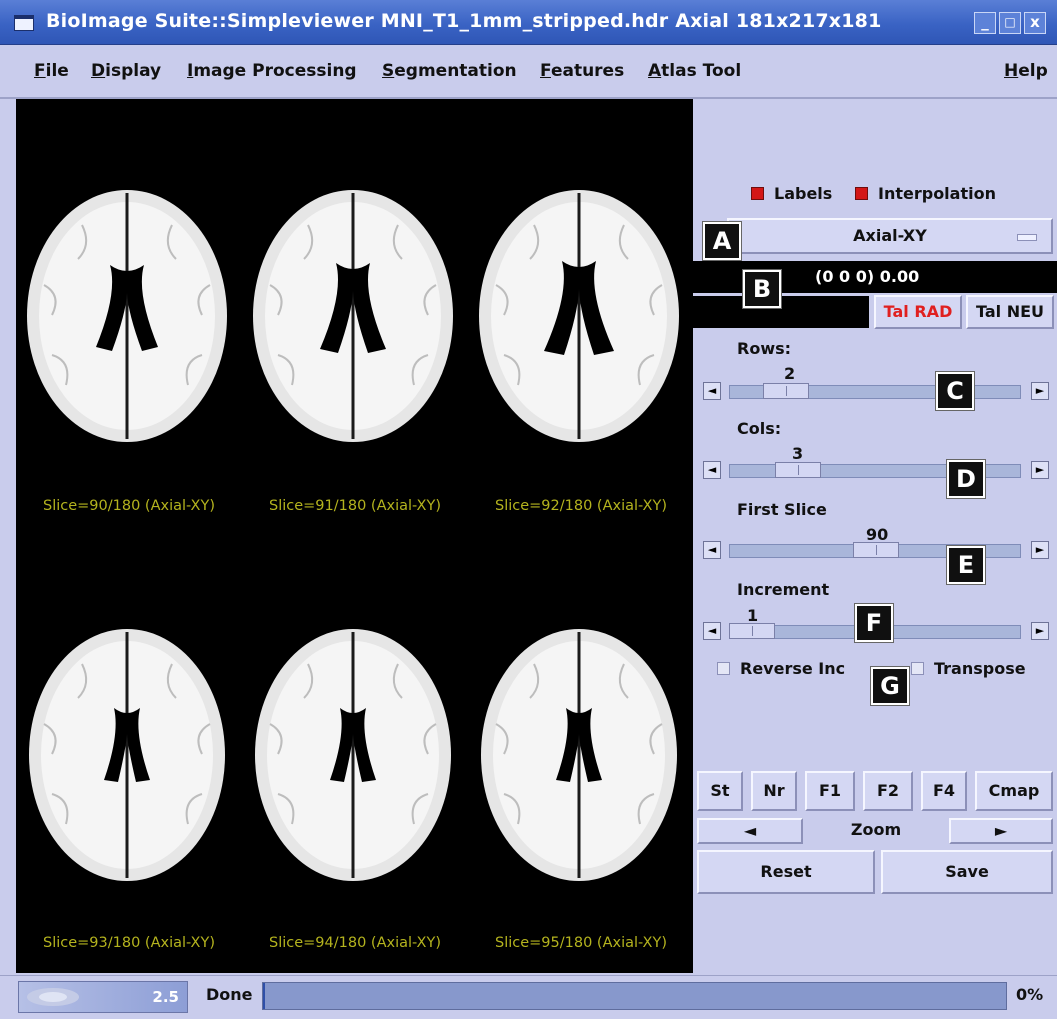 This screenshot has height=1019, width=1057. What do you see at coordinates (355, 943) in the screenshot?
I see `slice-label: Slice=94/180 (Axial-XY)` at bounding box center [355, 943].